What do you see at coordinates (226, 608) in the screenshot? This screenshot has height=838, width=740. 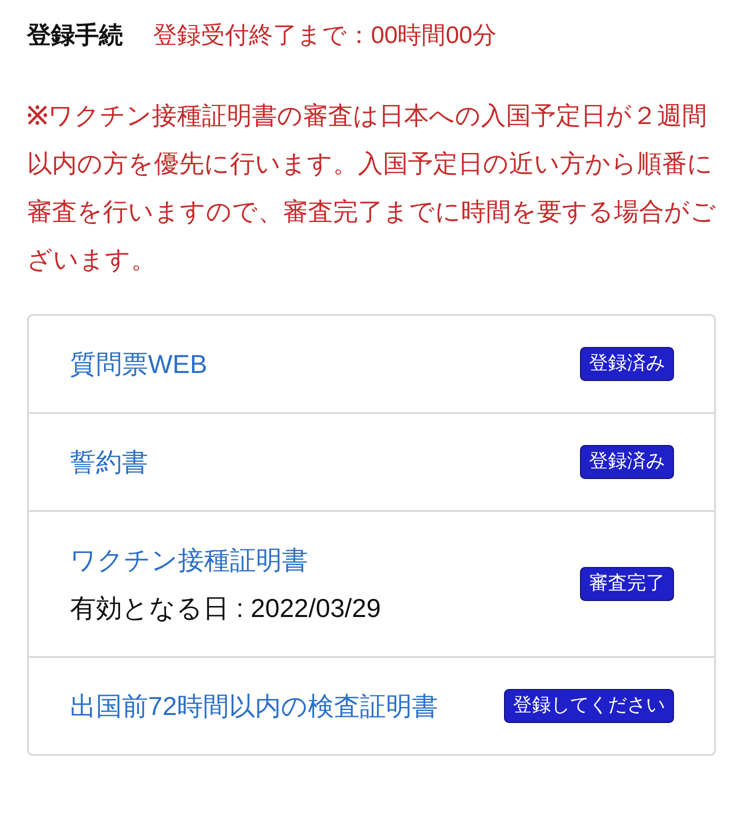 I see `valid-date-text: 有効となる日 : 2022/03/29` at bounding box center [226, 608].